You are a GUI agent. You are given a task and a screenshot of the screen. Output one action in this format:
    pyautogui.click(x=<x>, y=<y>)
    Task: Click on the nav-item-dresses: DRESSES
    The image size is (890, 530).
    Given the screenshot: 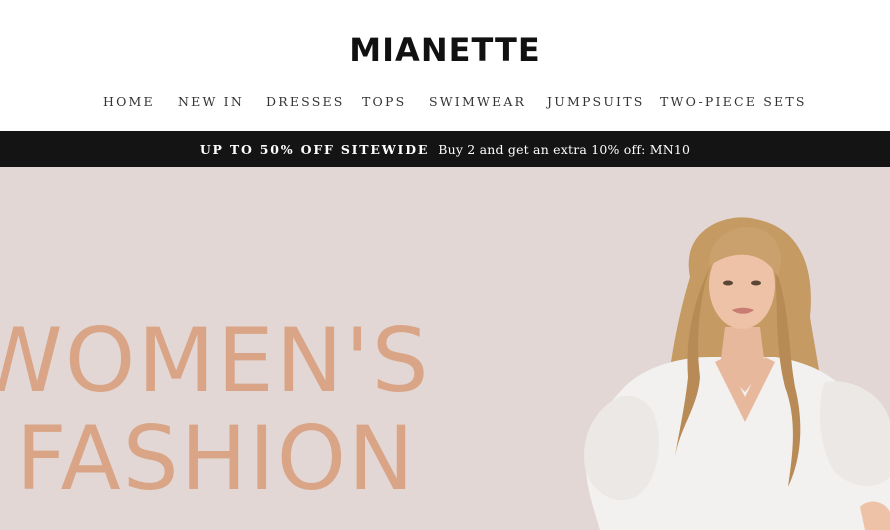 What is the action you would take?
    pyautogui.click(x=305, y=102)
    